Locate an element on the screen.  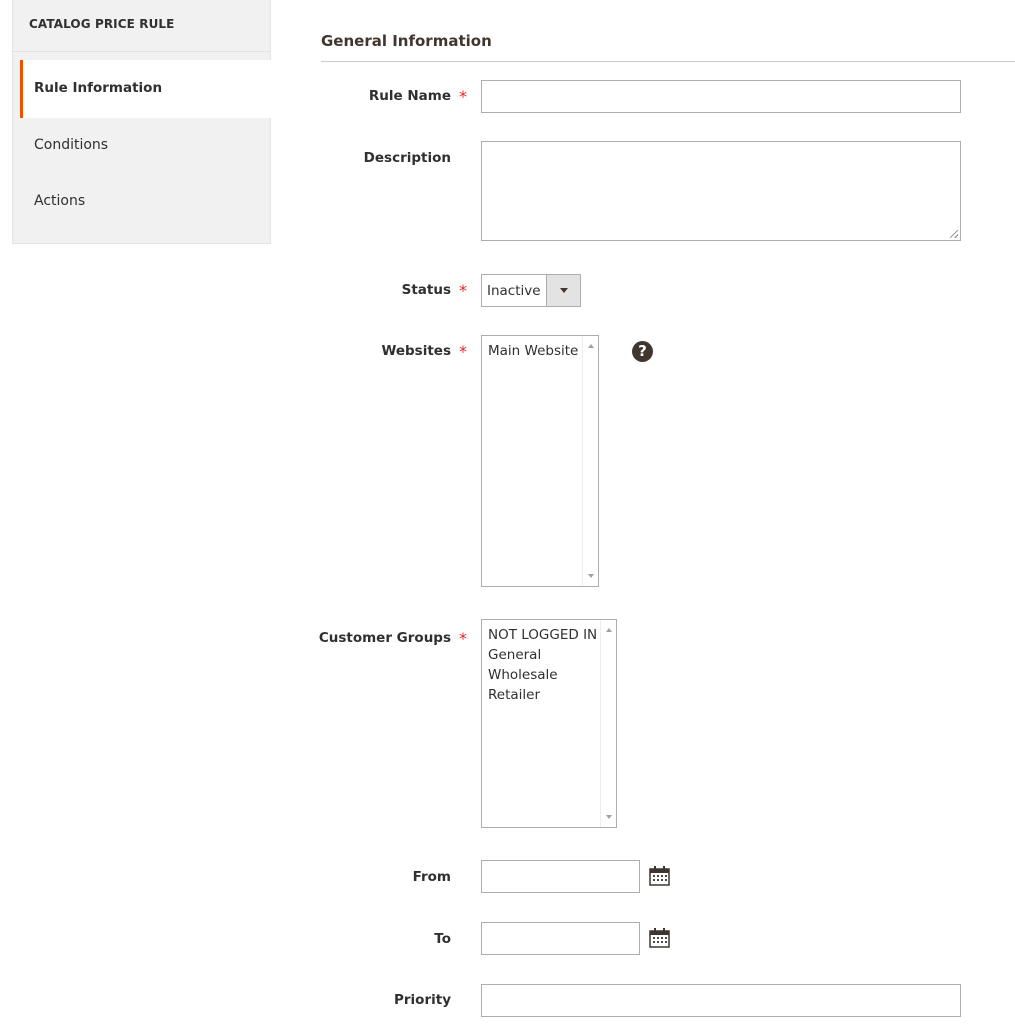
to-date-input is located at coordinates (560, 938).